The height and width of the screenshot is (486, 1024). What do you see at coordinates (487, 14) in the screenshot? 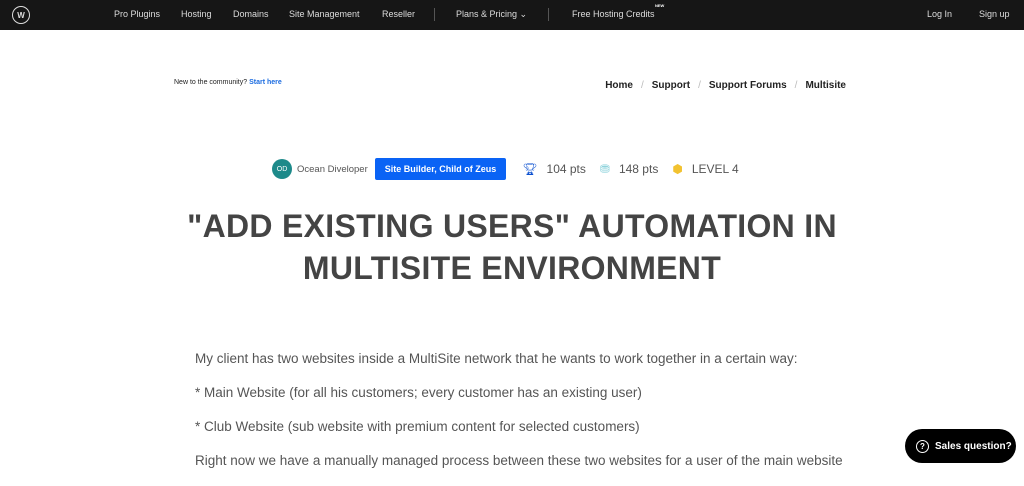
I see `plans-label: Plans & Pricing` at bounding box center [487, 14].